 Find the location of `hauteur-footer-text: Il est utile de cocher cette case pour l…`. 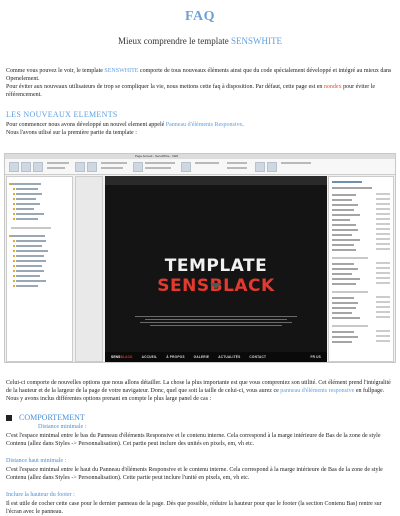

hauteur-footer-text: Il est utile de cocher cette case pour l… is located at coordinates (194, 508).